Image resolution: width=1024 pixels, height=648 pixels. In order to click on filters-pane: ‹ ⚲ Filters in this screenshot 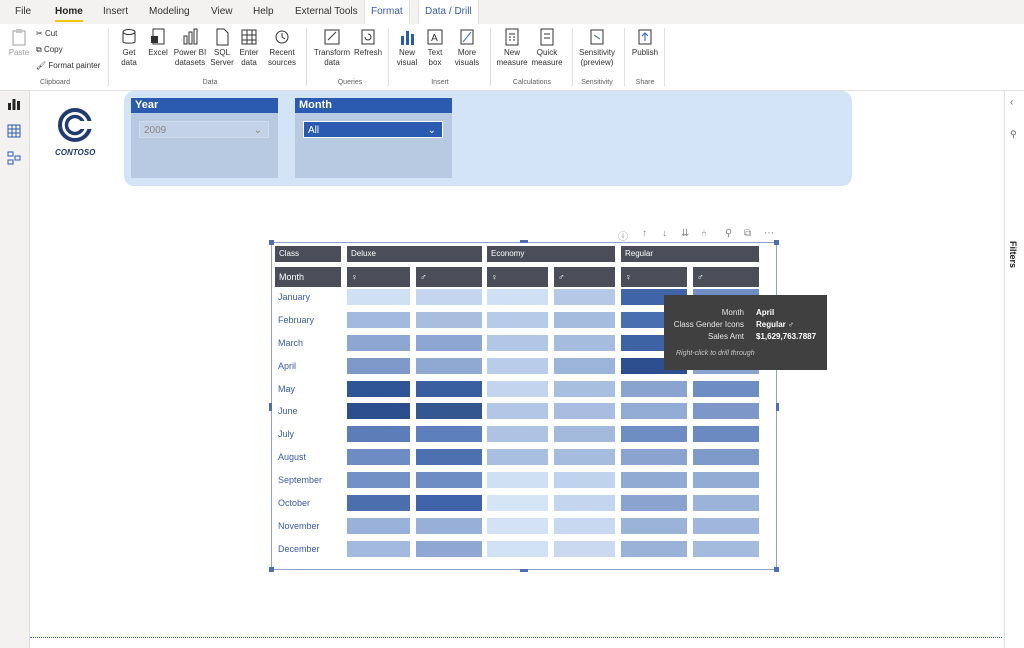, I will do `click(1014, 369)`.